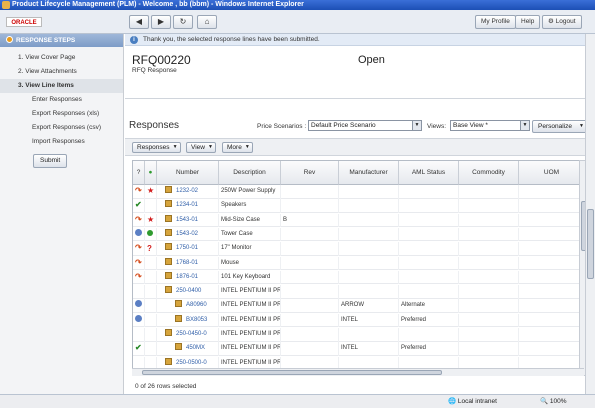 This screenshot has width=595, height=408. I want to click on submit-button: Submit, so click(50, 161).